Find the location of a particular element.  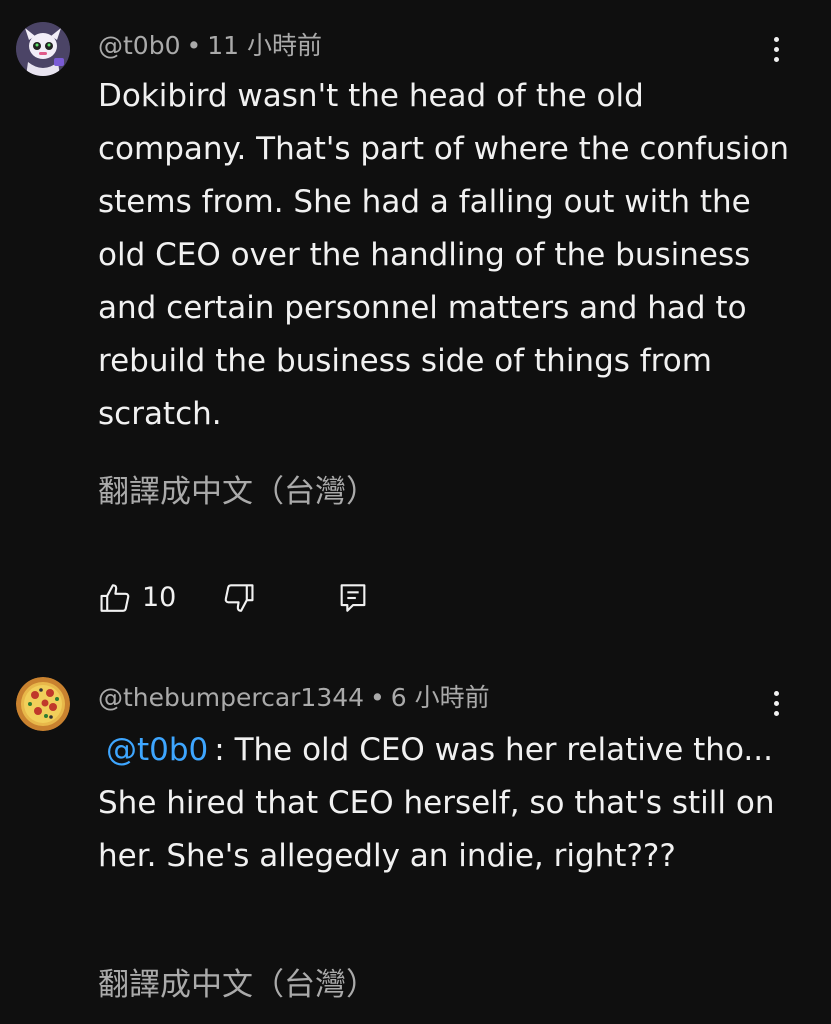

mention-link: @t0b0 is located at coordinates (157, 750).